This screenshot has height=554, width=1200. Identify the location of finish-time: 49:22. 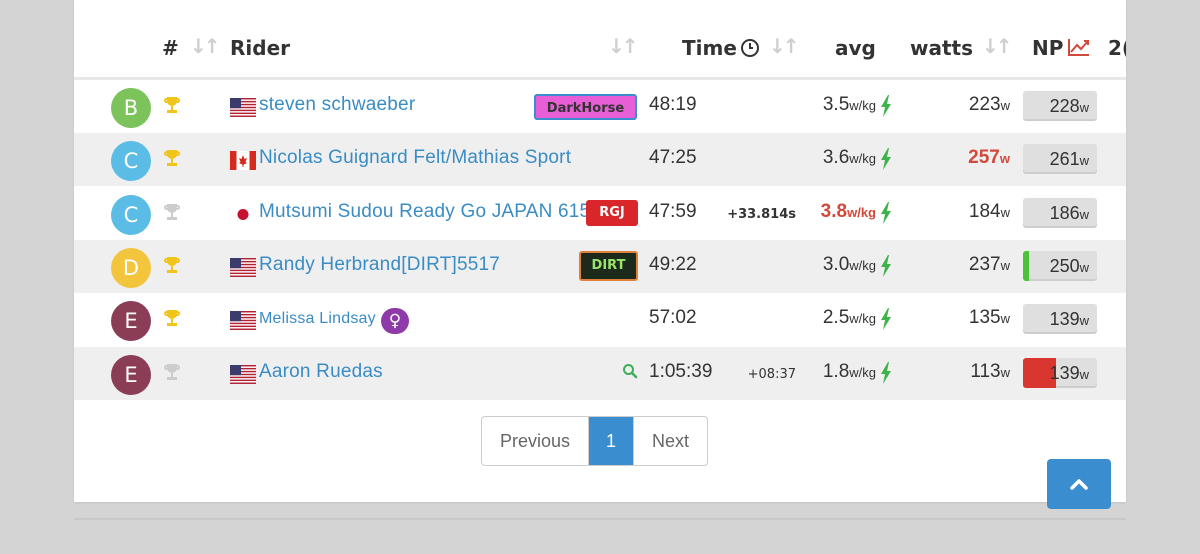
(673, 264).